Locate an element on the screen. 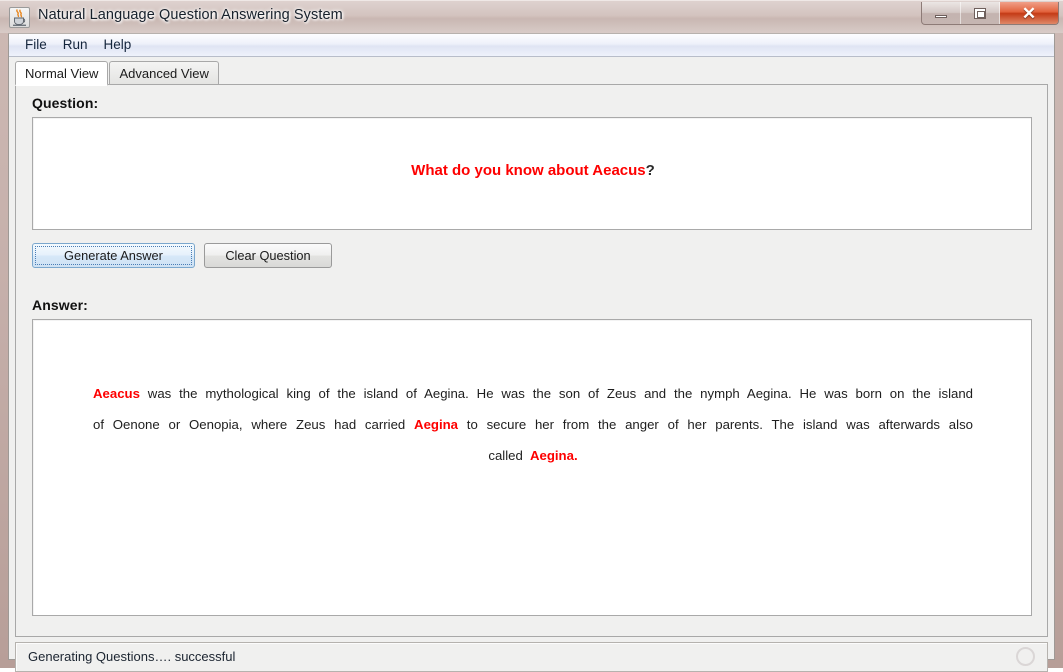 This screenshot has width=1063, height=672. status-text: Generating Questions…. successful is located at coordinates (132, 656).